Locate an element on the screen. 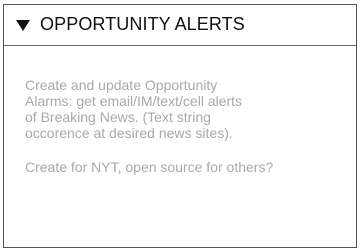  note-paragraph: Create for NYT, open source for others? is located at coordinates (149, 167).